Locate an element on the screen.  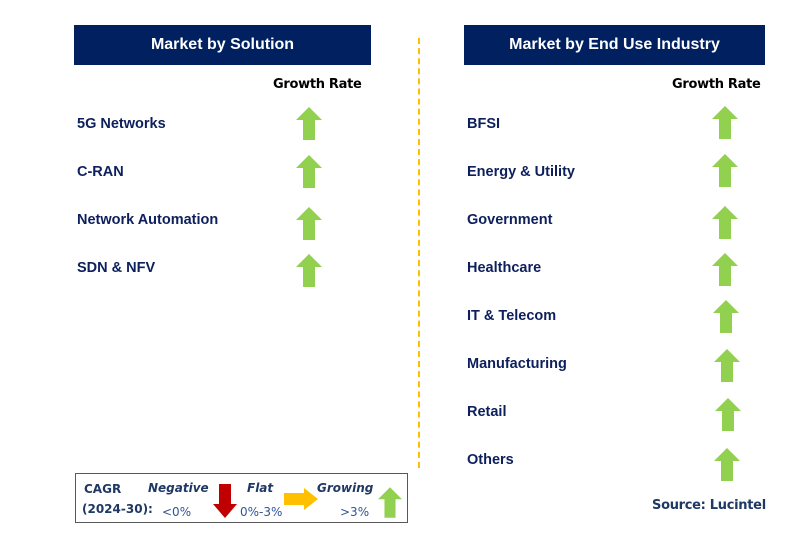
industry-panel-header: Market by End Use Industry is located at coordinates (614, 45).